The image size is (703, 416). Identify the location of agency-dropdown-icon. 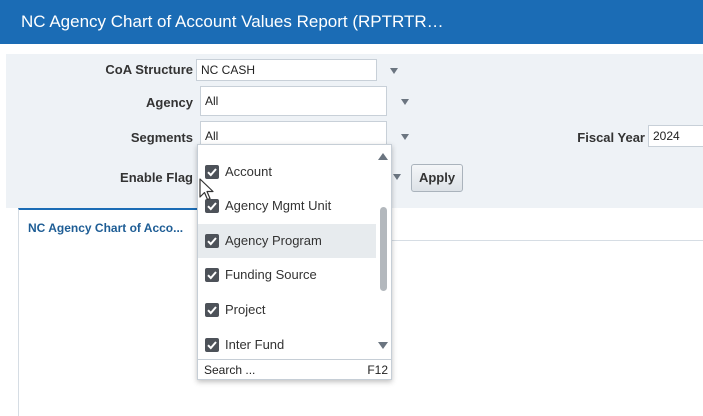
(405, 102).